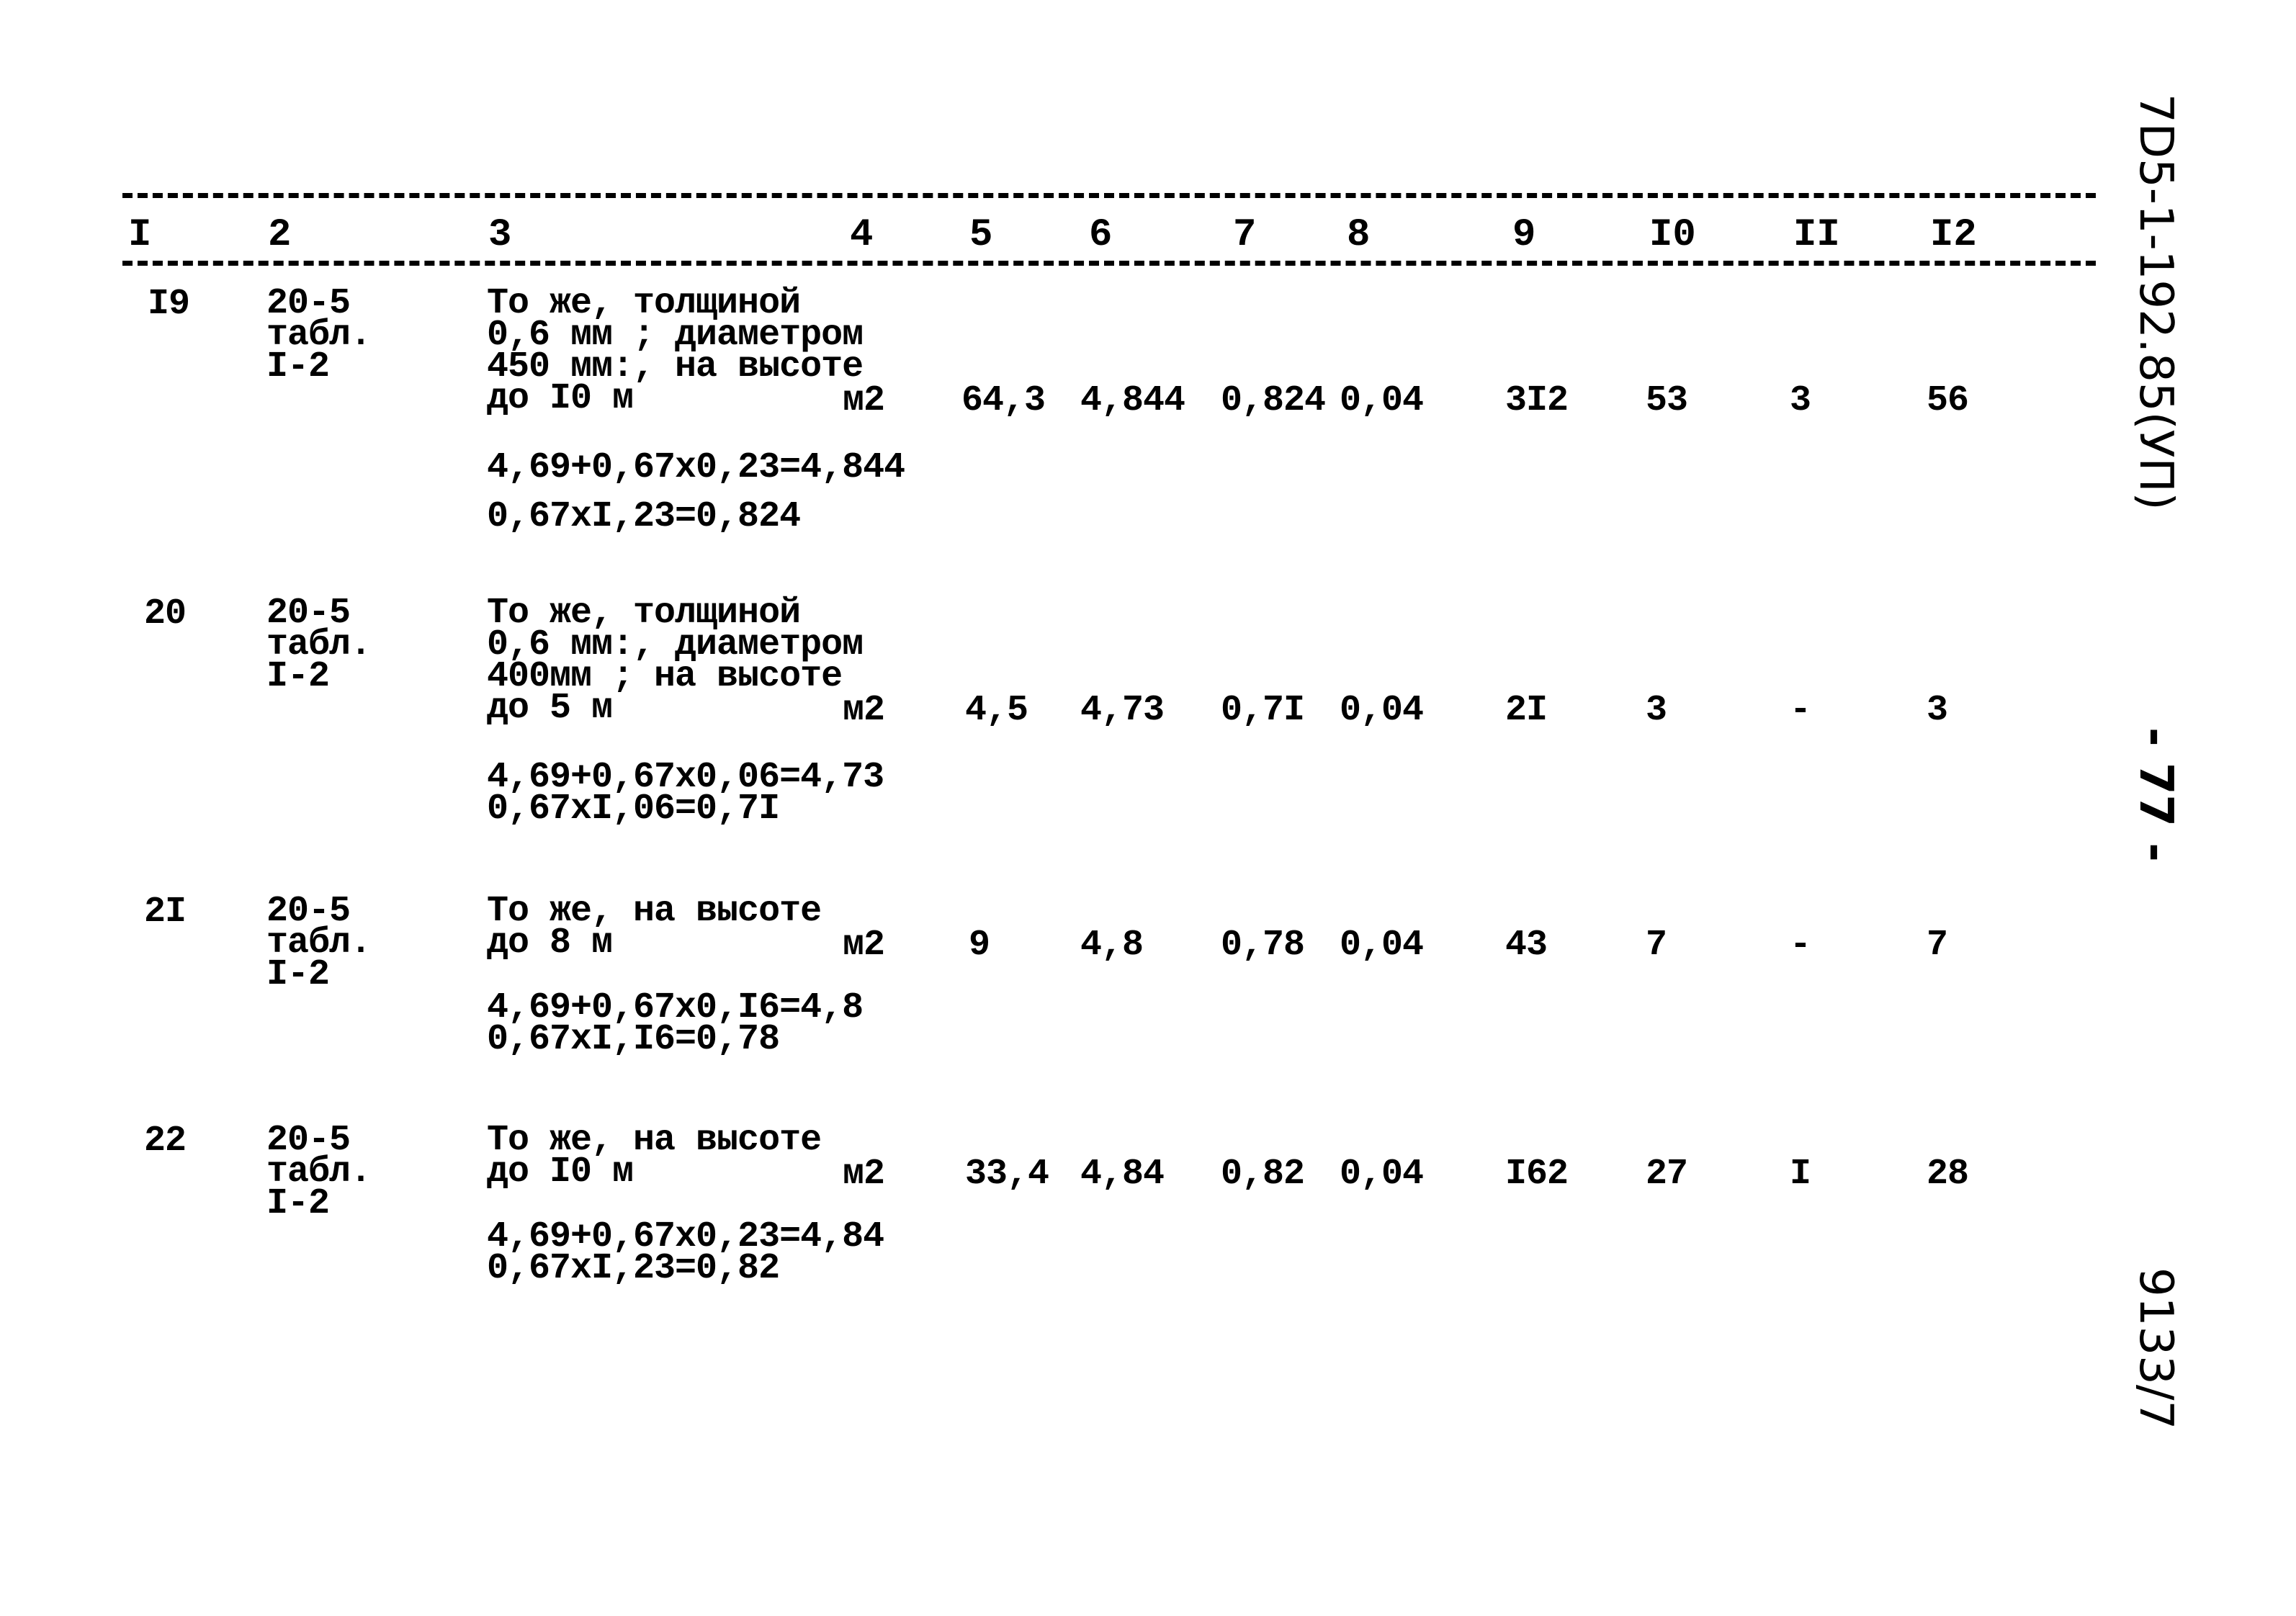 The height and width of the screenshot is (1616, 2296). What do you see at coordinates (1667, 400) in the screenshot?
I see `row-col10: 53` at bounding box center [1667, 400].